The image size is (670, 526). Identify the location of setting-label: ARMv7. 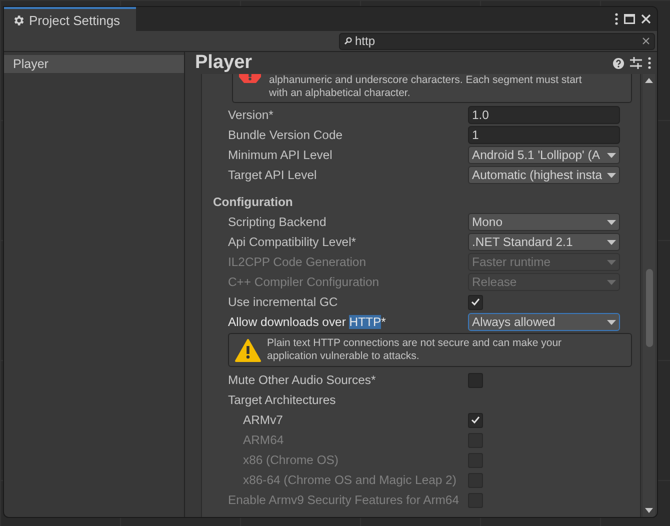
(263, 420).